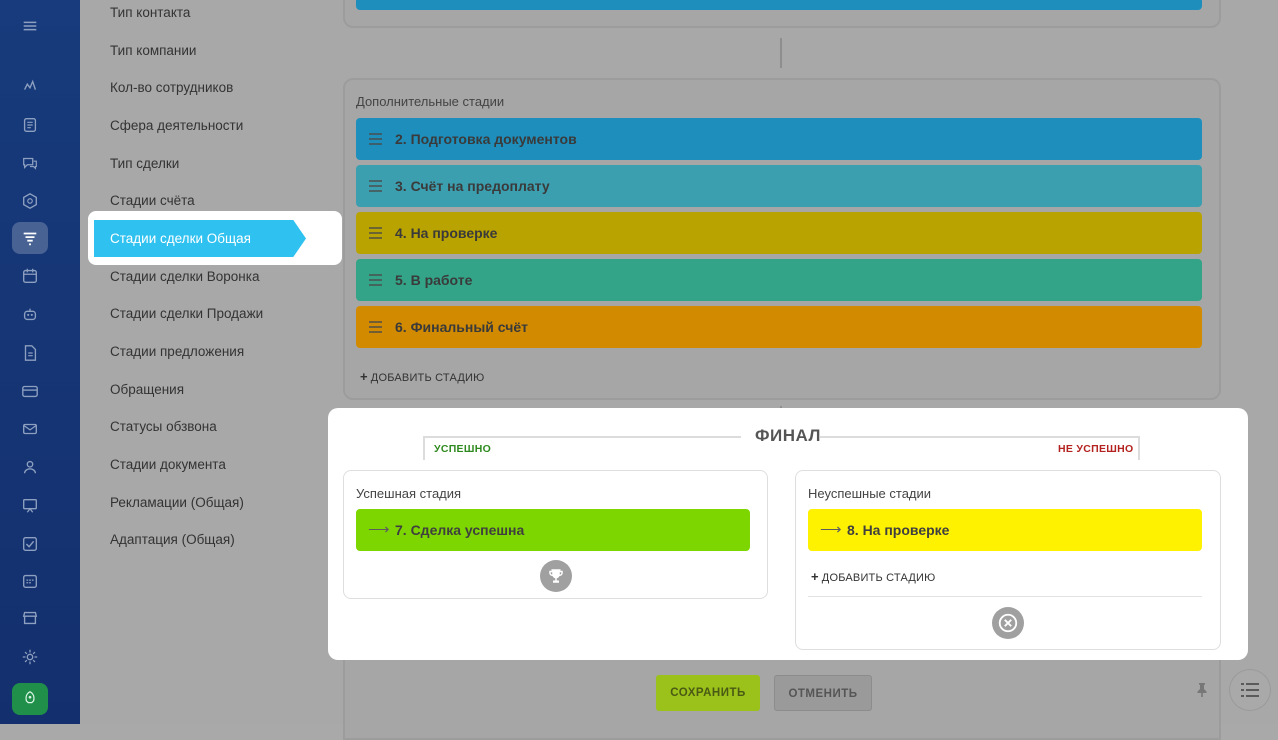  I want to click on add-fail-stage-button: + ДОБАВИТЬ СТАДИЮ, so click(873, 576).